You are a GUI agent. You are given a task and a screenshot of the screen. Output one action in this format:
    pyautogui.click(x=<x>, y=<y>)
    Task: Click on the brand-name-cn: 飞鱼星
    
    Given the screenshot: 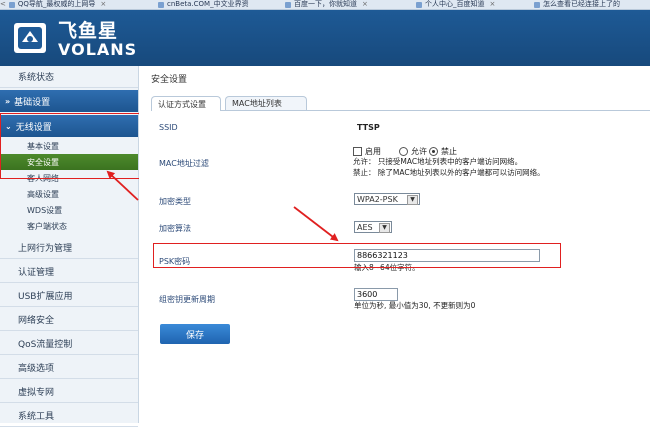 What is the action you would take?
    pyautogui.click(x=88, y=31)
    